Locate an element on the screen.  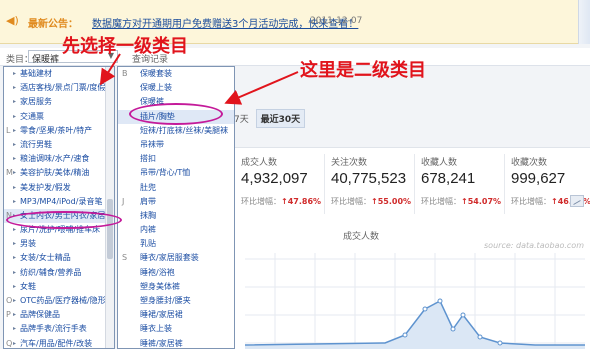
arrow-to-level2 is located at coordinates (261, 88).